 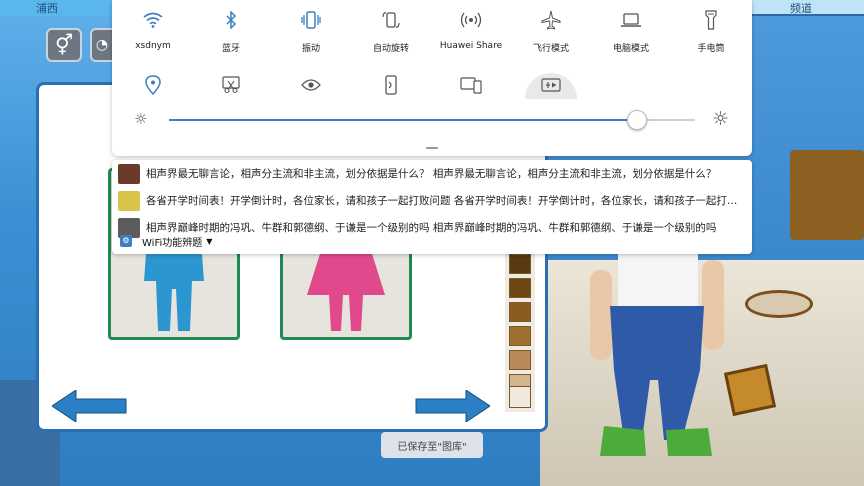 I want to click on tile-airplane: 飞行模式, so click(x=551, y=31).